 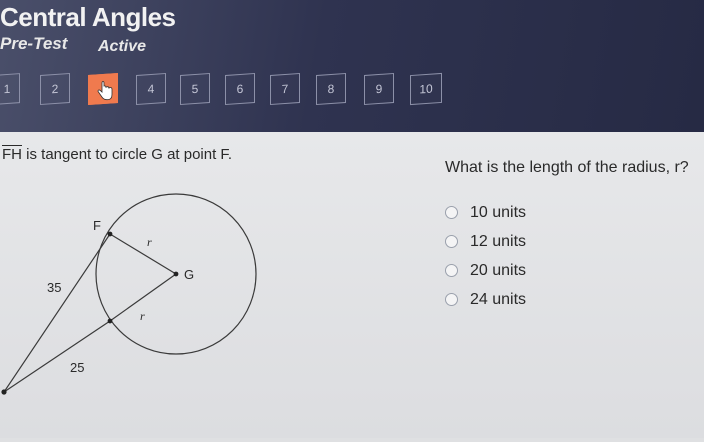 What do you see at coordinates (195, 89) in the screenshot?
I see `question-button-5: 5` at bounding box center [195, 89].